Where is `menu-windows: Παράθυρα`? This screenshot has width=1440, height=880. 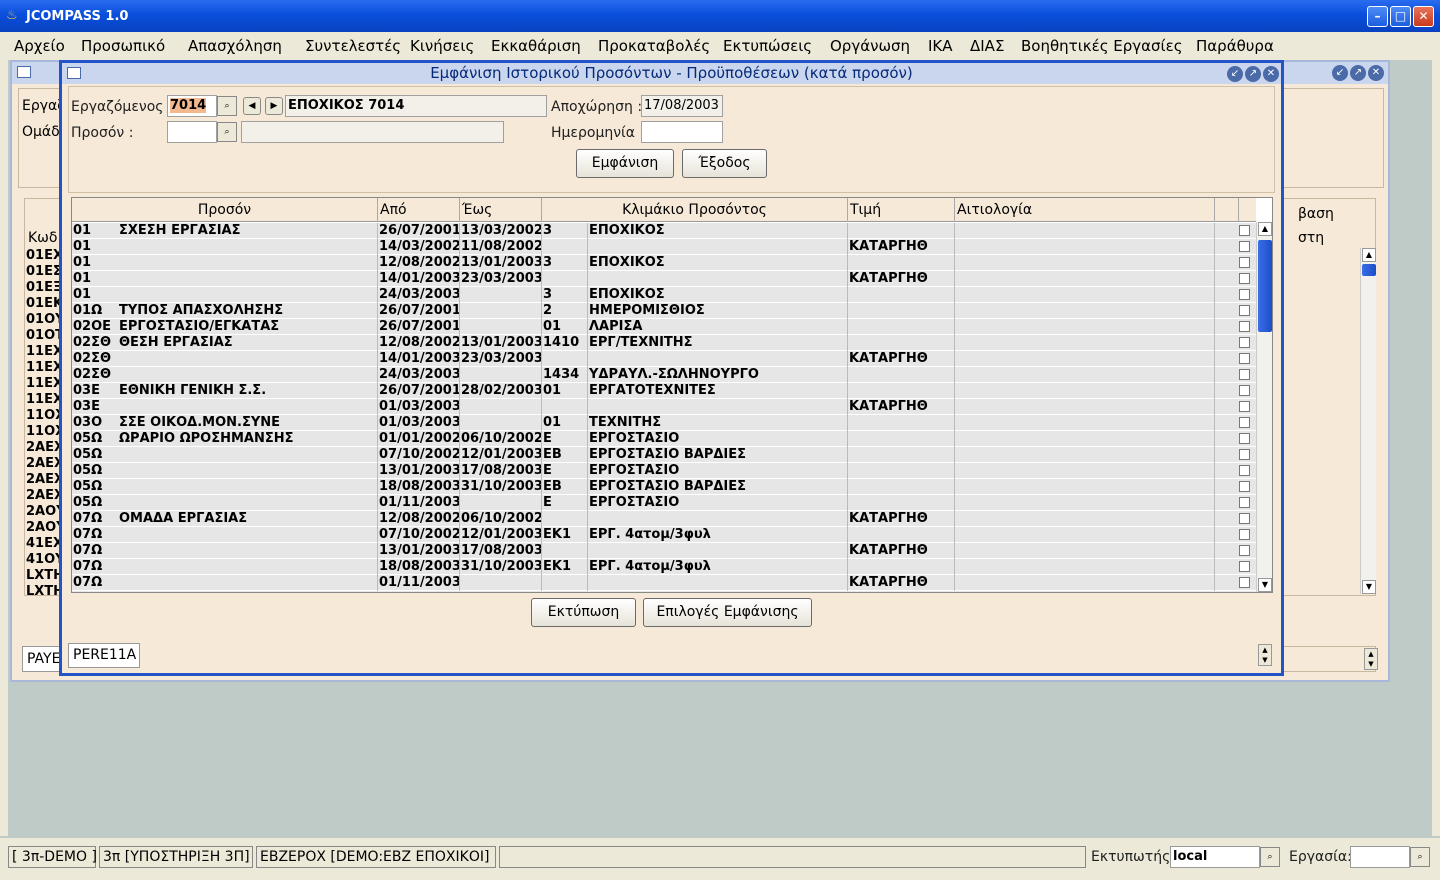
menu-windows: Παράθυρα is located at coordinates (1235, 46).